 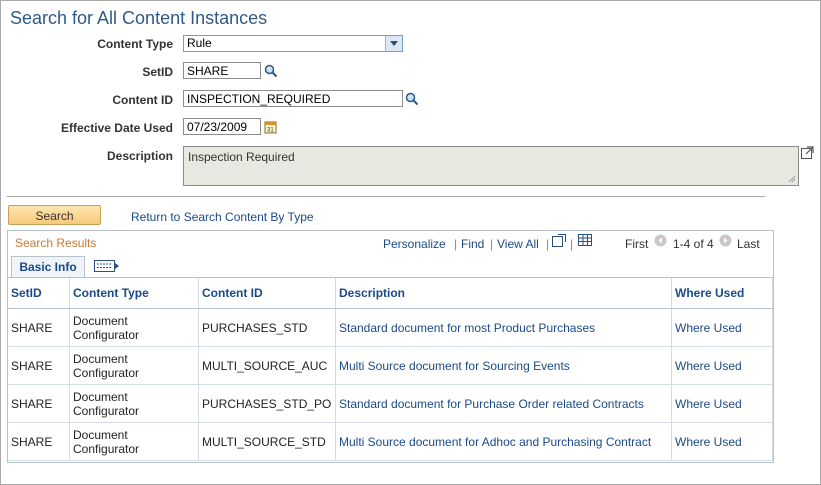 What do you see at coordinates (56, 243) in the screenshot?
I see `grid-title: Search Results` at bounding box center [56, 243].